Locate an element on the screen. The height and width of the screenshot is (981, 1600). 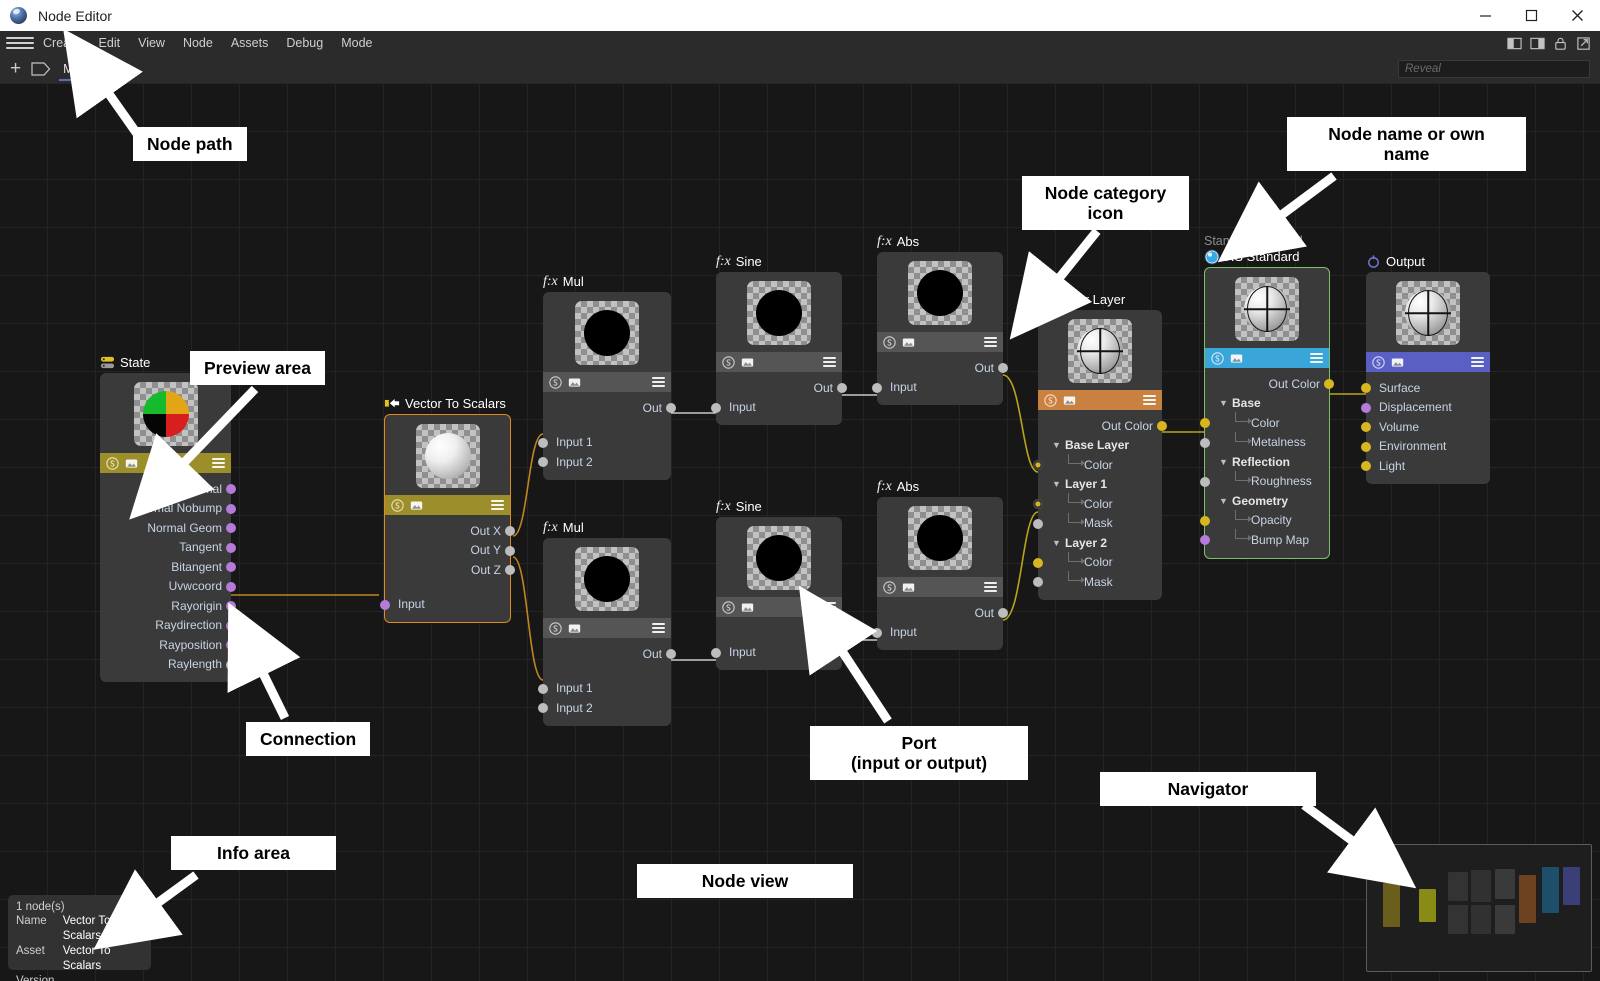
port-dot-sine1-out is located at coordinates (842, 388).